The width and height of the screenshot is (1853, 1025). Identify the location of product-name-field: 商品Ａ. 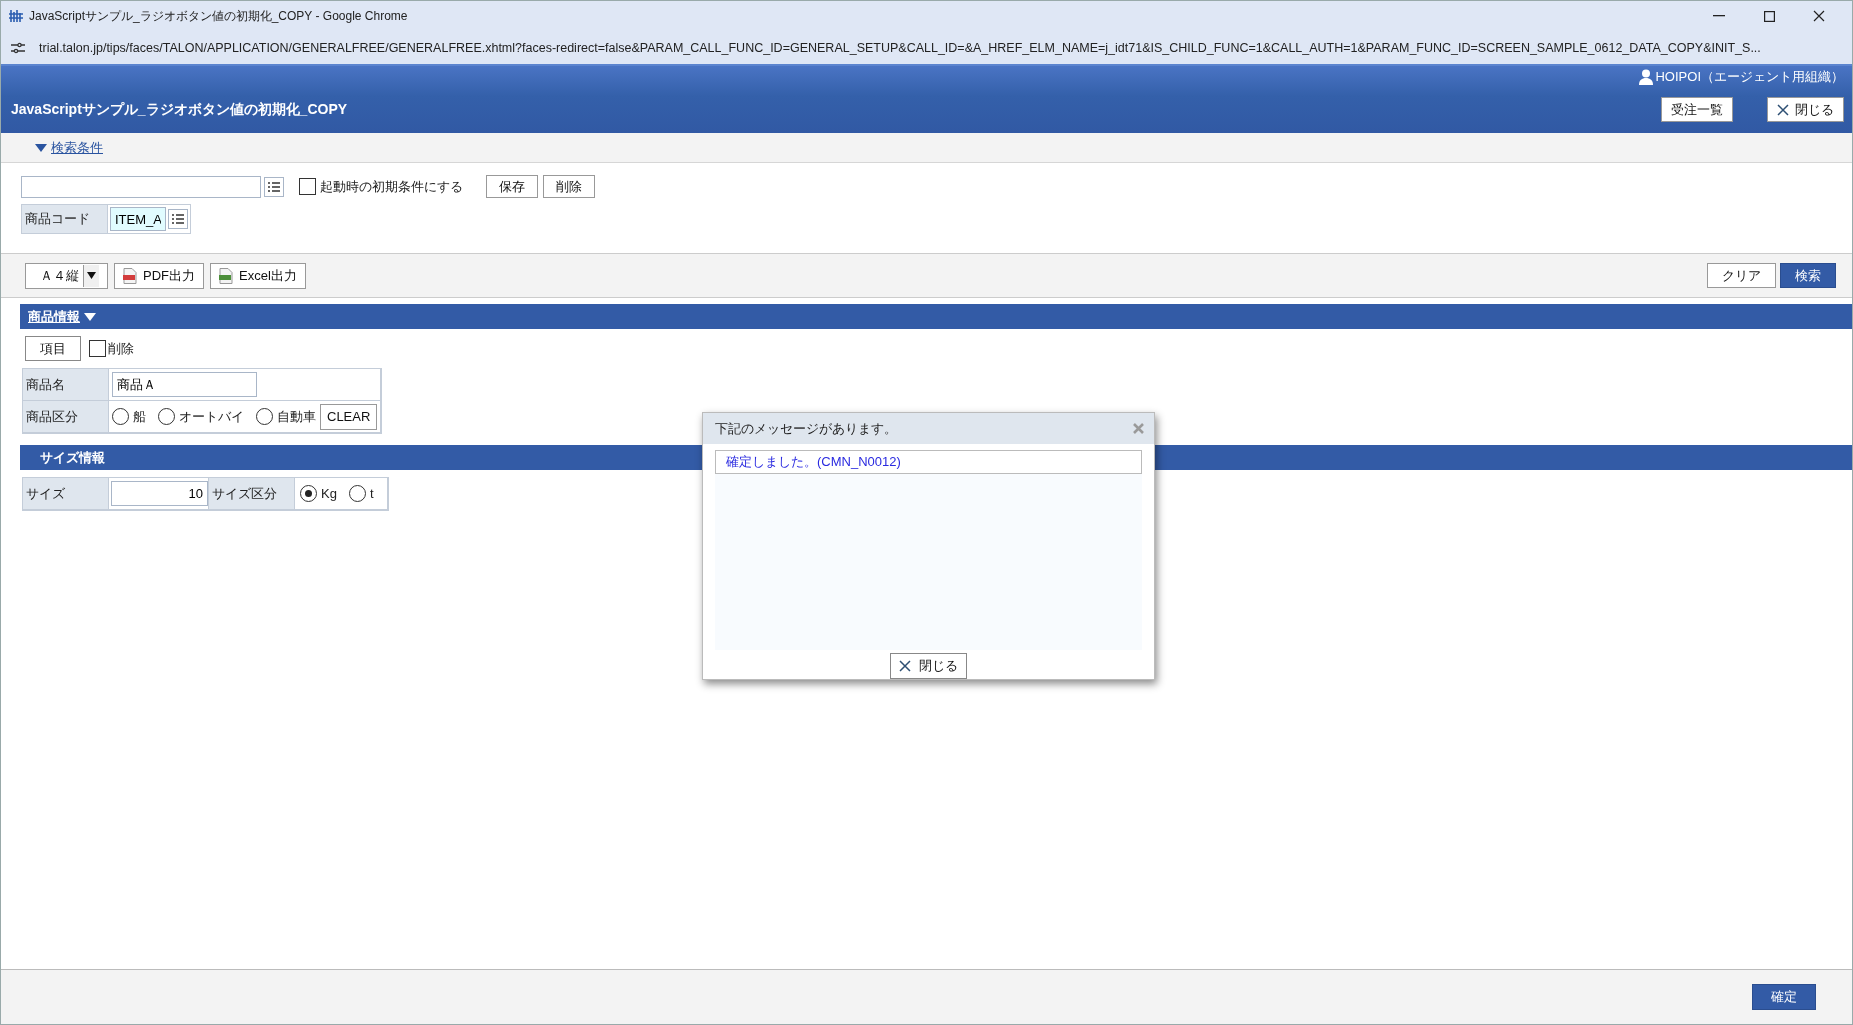
(184, 384).